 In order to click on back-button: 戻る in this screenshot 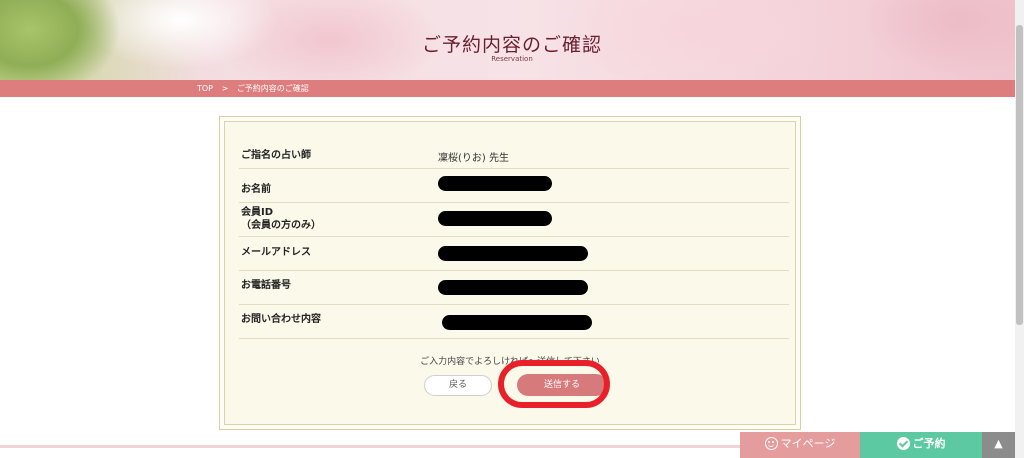, I will do `click(458, 385)`.